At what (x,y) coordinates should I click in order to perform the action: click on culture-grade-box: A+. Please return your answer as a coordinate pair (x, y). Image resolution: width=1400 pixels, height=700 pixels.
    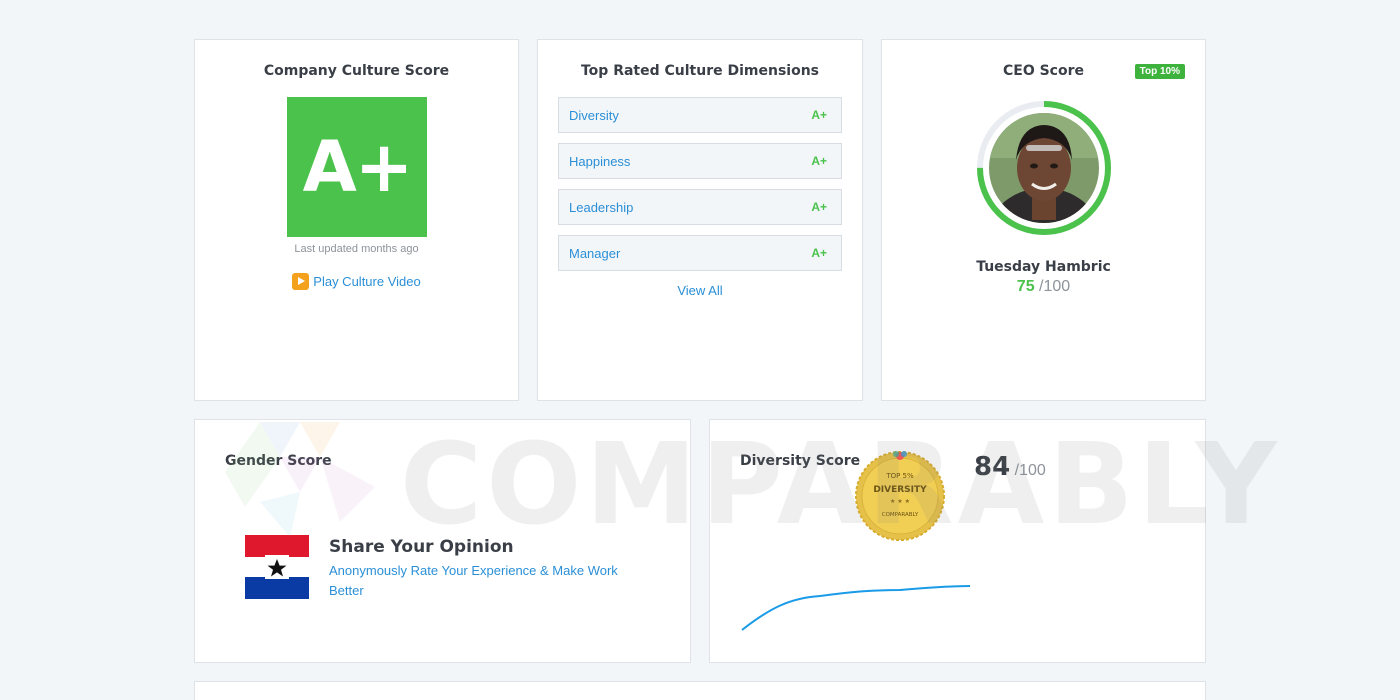
    Looking at the image, I should click on (357, 167).